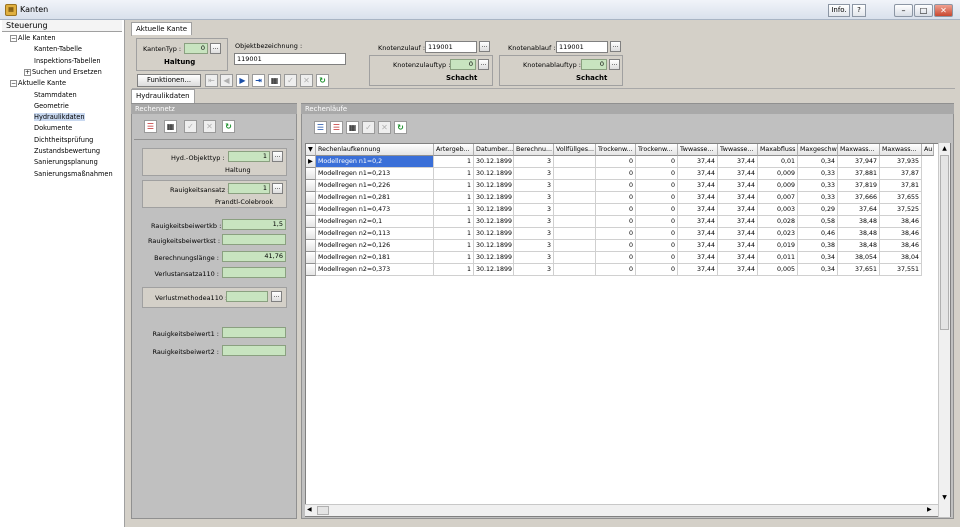  Describe the element at coordinates (818, 234) in the screenshot. I see `table-cell: 0,46` at that location.